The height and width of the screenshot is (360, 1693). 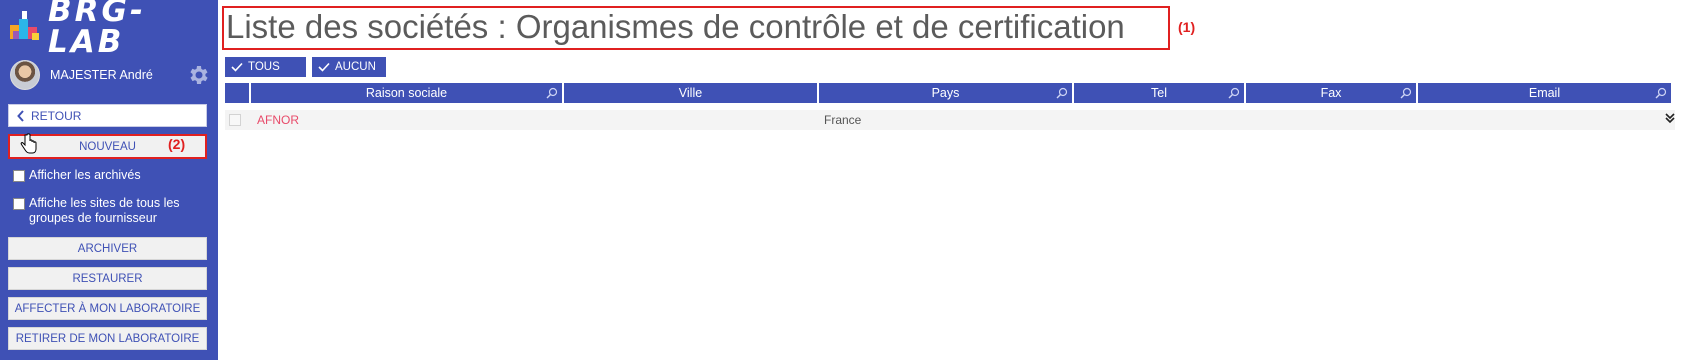 What do you see at coordinates (1187, 27) in the screenshot?
I see `callout-1: (1)` at bounding box center [1187, 27].